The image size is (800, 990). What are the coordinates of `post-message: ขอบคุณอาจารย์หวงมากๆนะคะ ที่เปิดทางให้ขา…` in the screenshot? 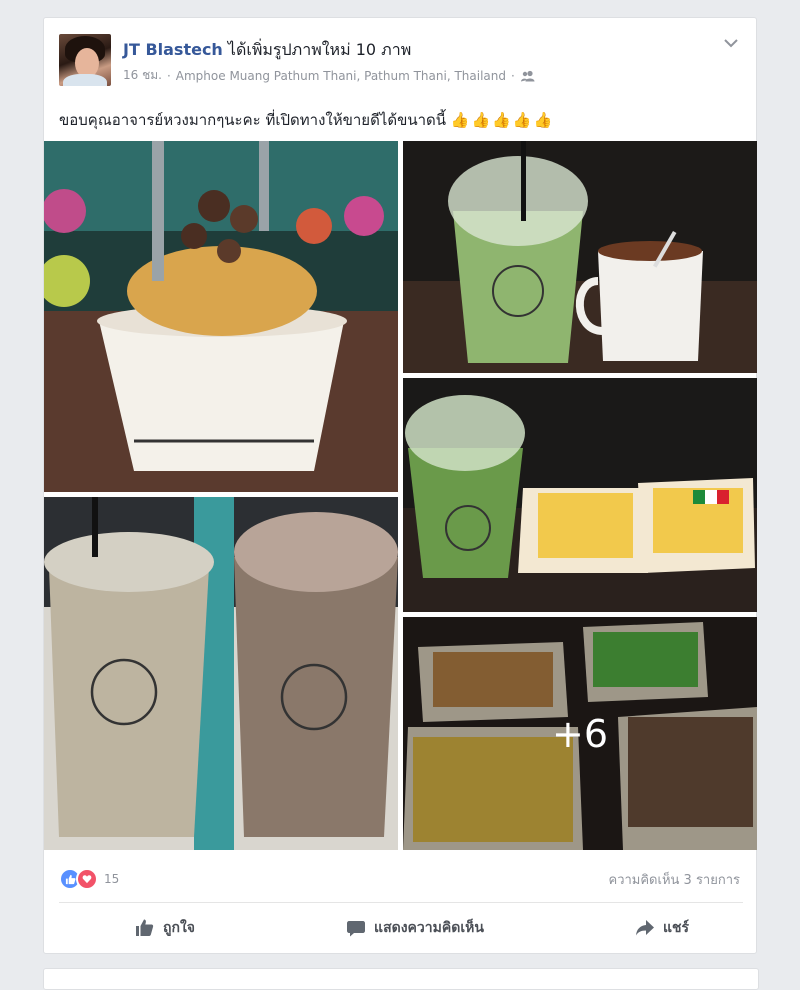 It's located at (306, 120).